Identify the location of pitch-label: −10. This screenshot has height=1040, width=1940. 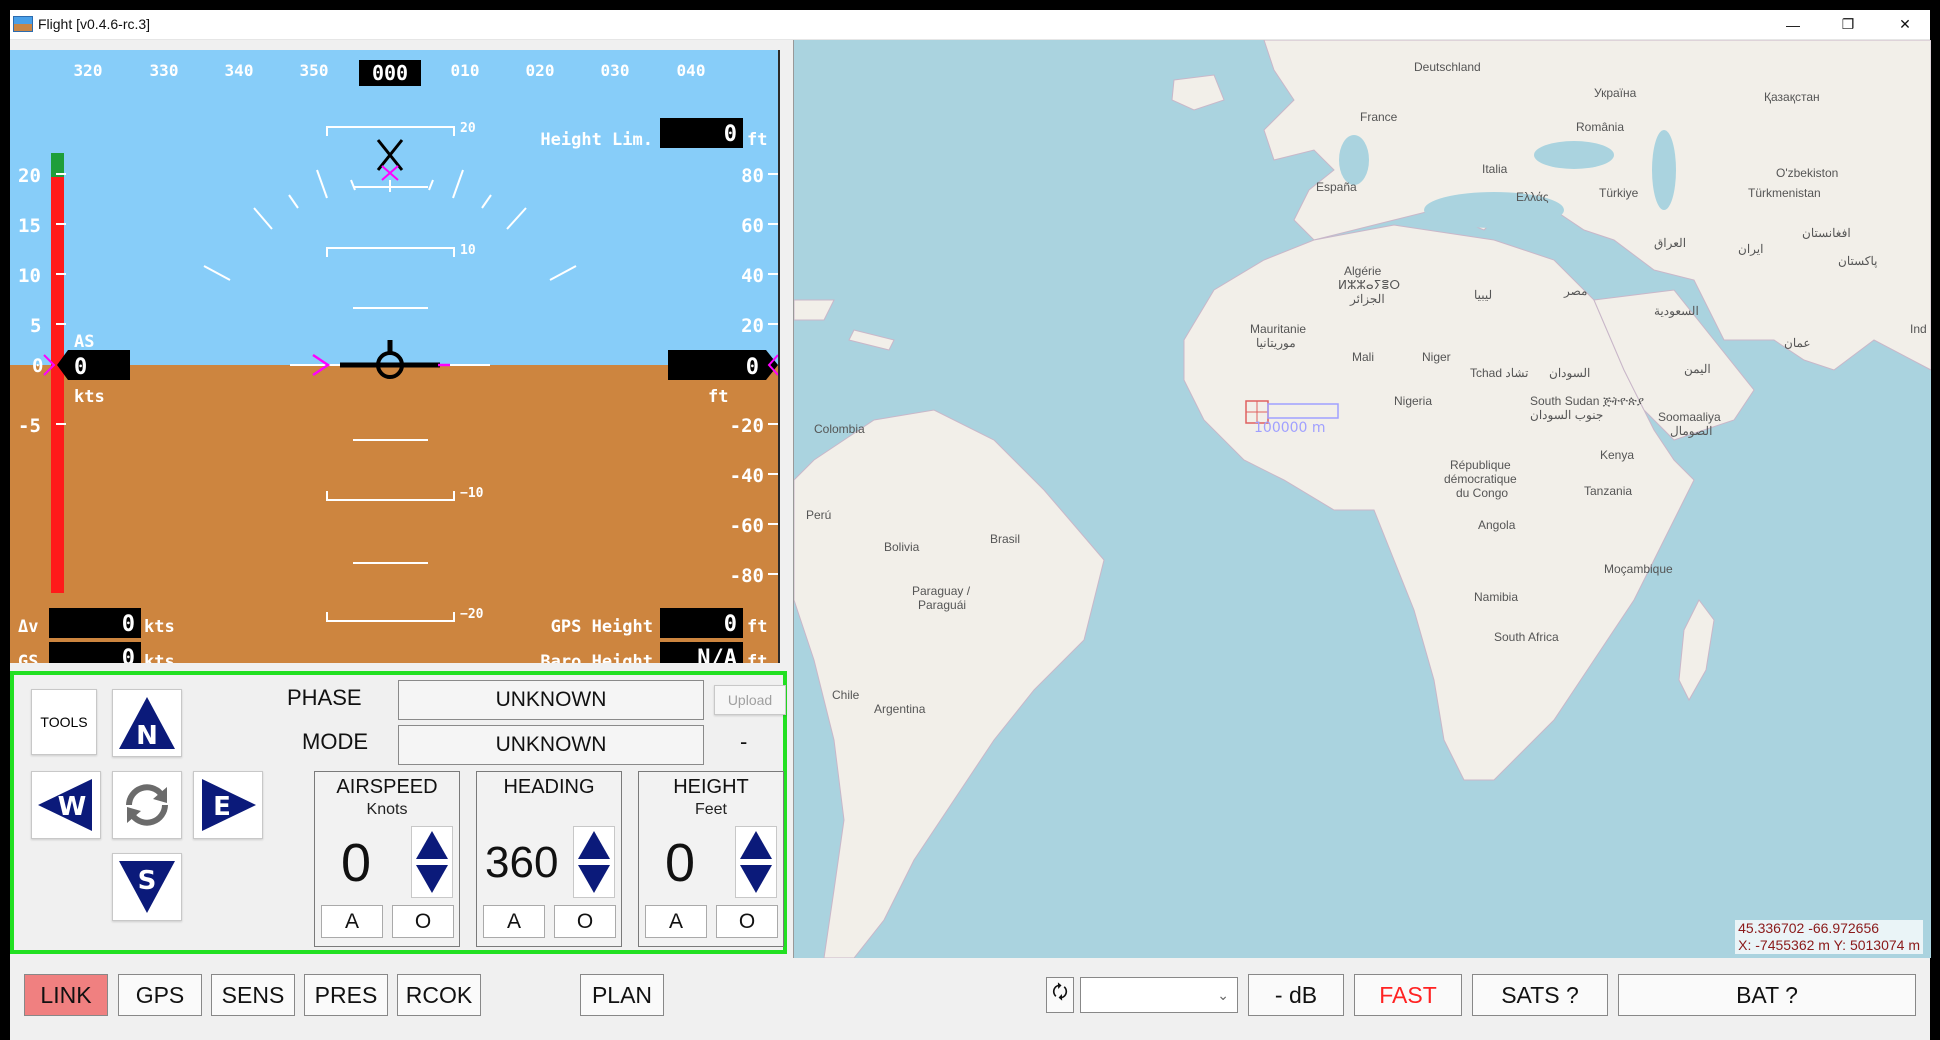
(472, 493).